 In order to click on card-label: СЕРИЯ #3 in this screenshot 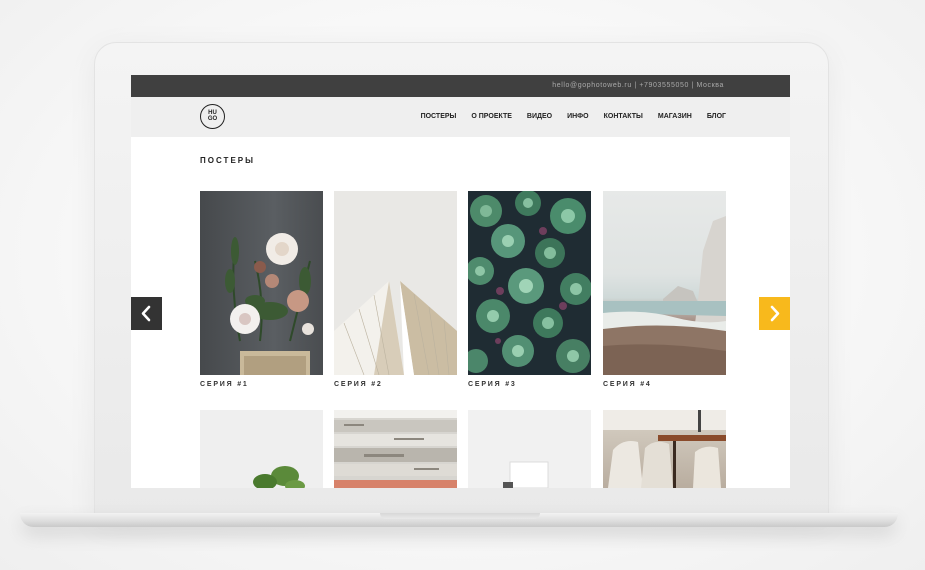, I will do `click(492, 384)`.